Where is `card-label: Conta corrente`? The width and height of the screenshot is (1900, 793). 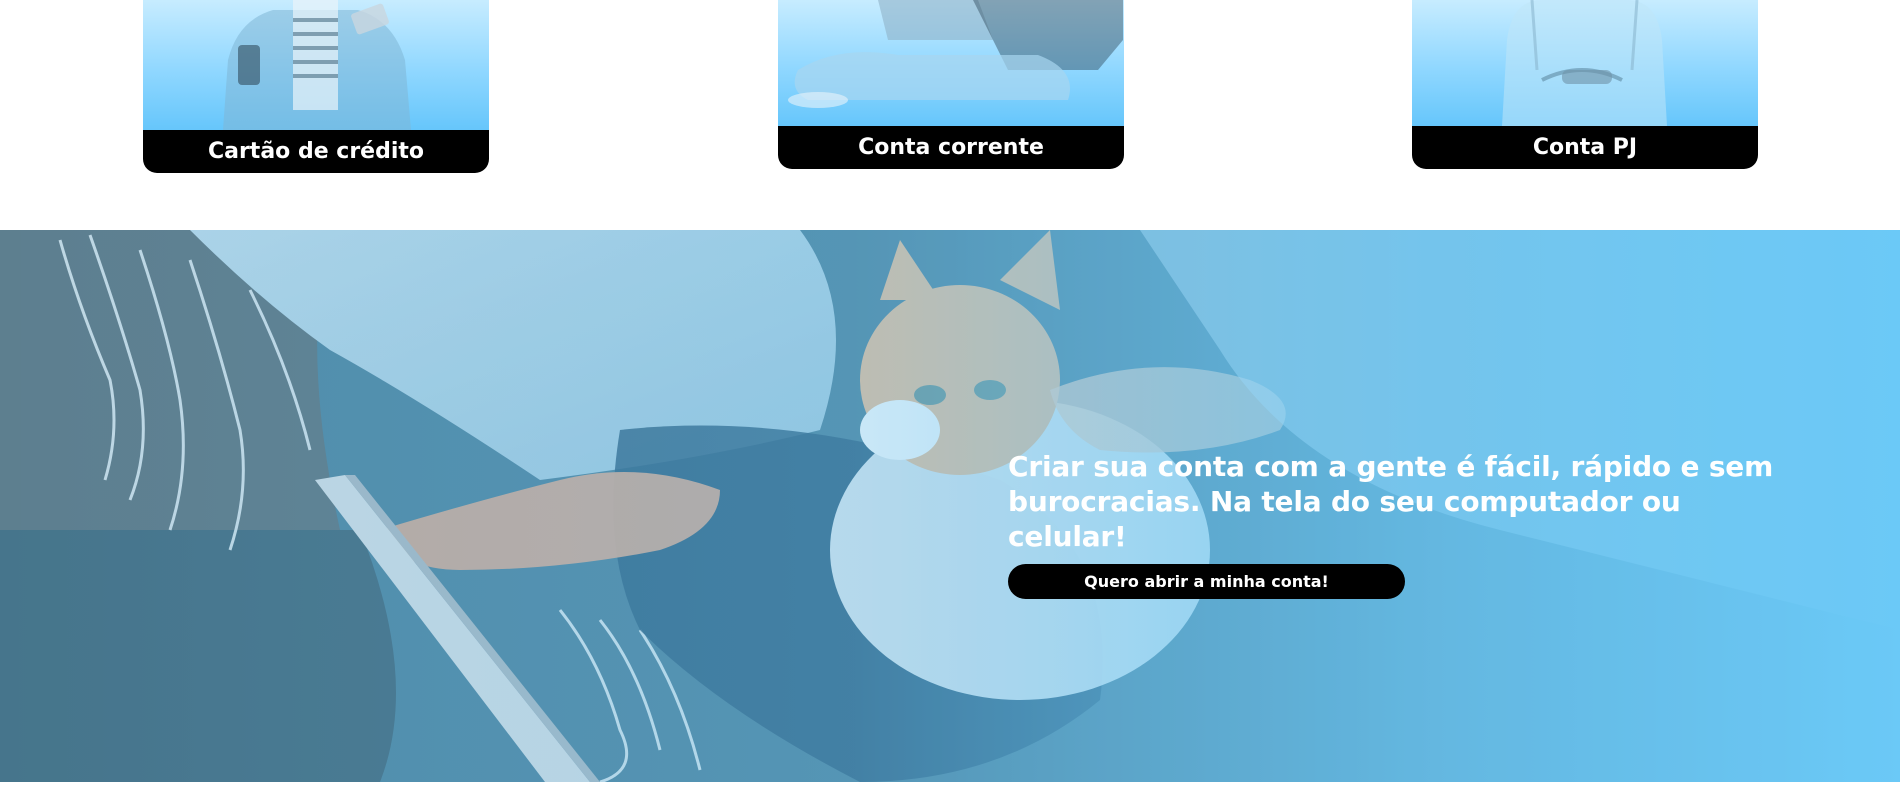 card-label: Conta corrente is located at coordinates (951, 147).